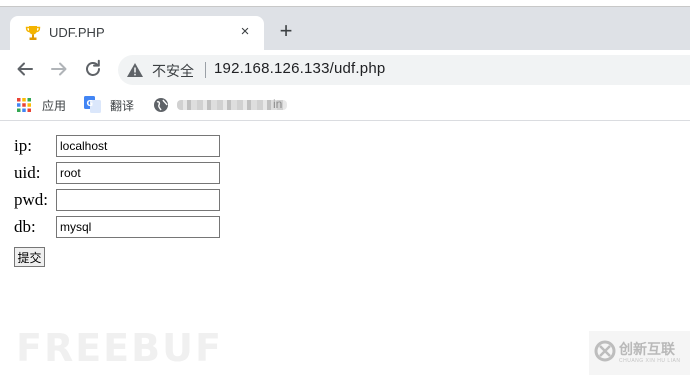 The image size is (690, 375). Describe the element at coordinates (29, 257) in the screenshot. I see `submit-button: 提交` at that location.